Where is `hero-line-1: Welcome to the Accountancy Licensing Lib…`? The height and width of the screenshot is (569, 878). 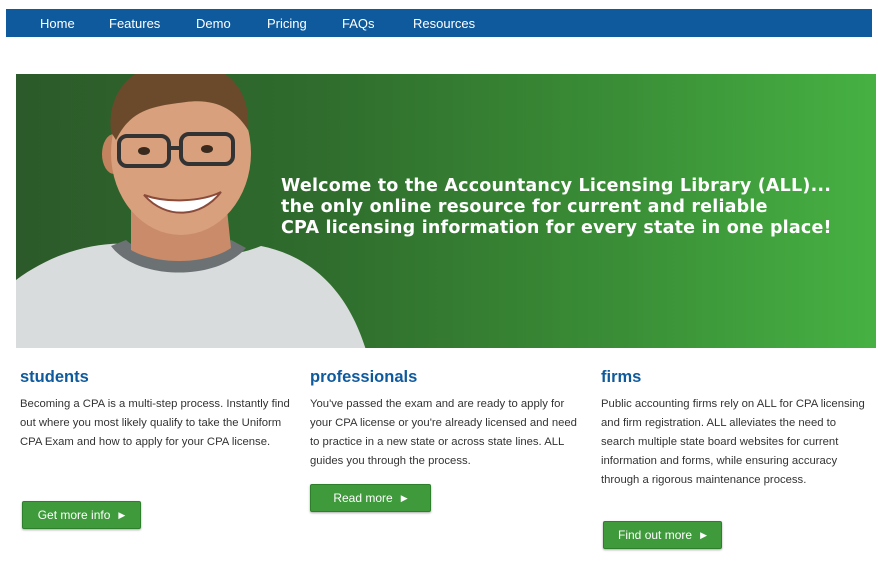 hero-line-1: Welcome to the Accountancy Licensing Lib… is located at coordinates (556, 186).